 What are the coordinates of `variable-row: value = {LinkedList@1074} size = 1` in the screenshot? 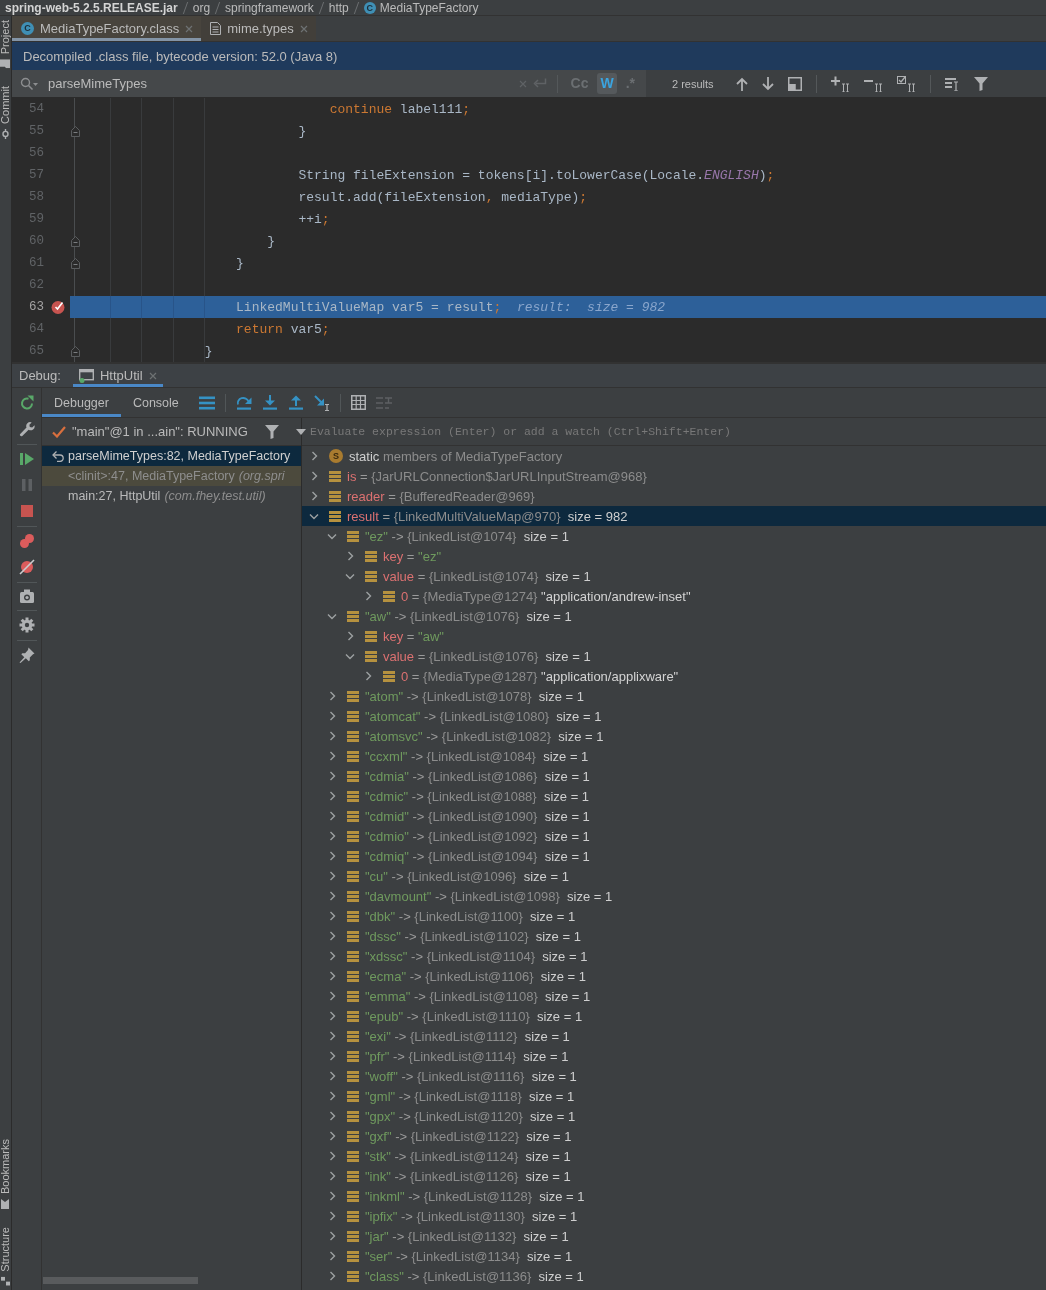 It's located at (674, 576).